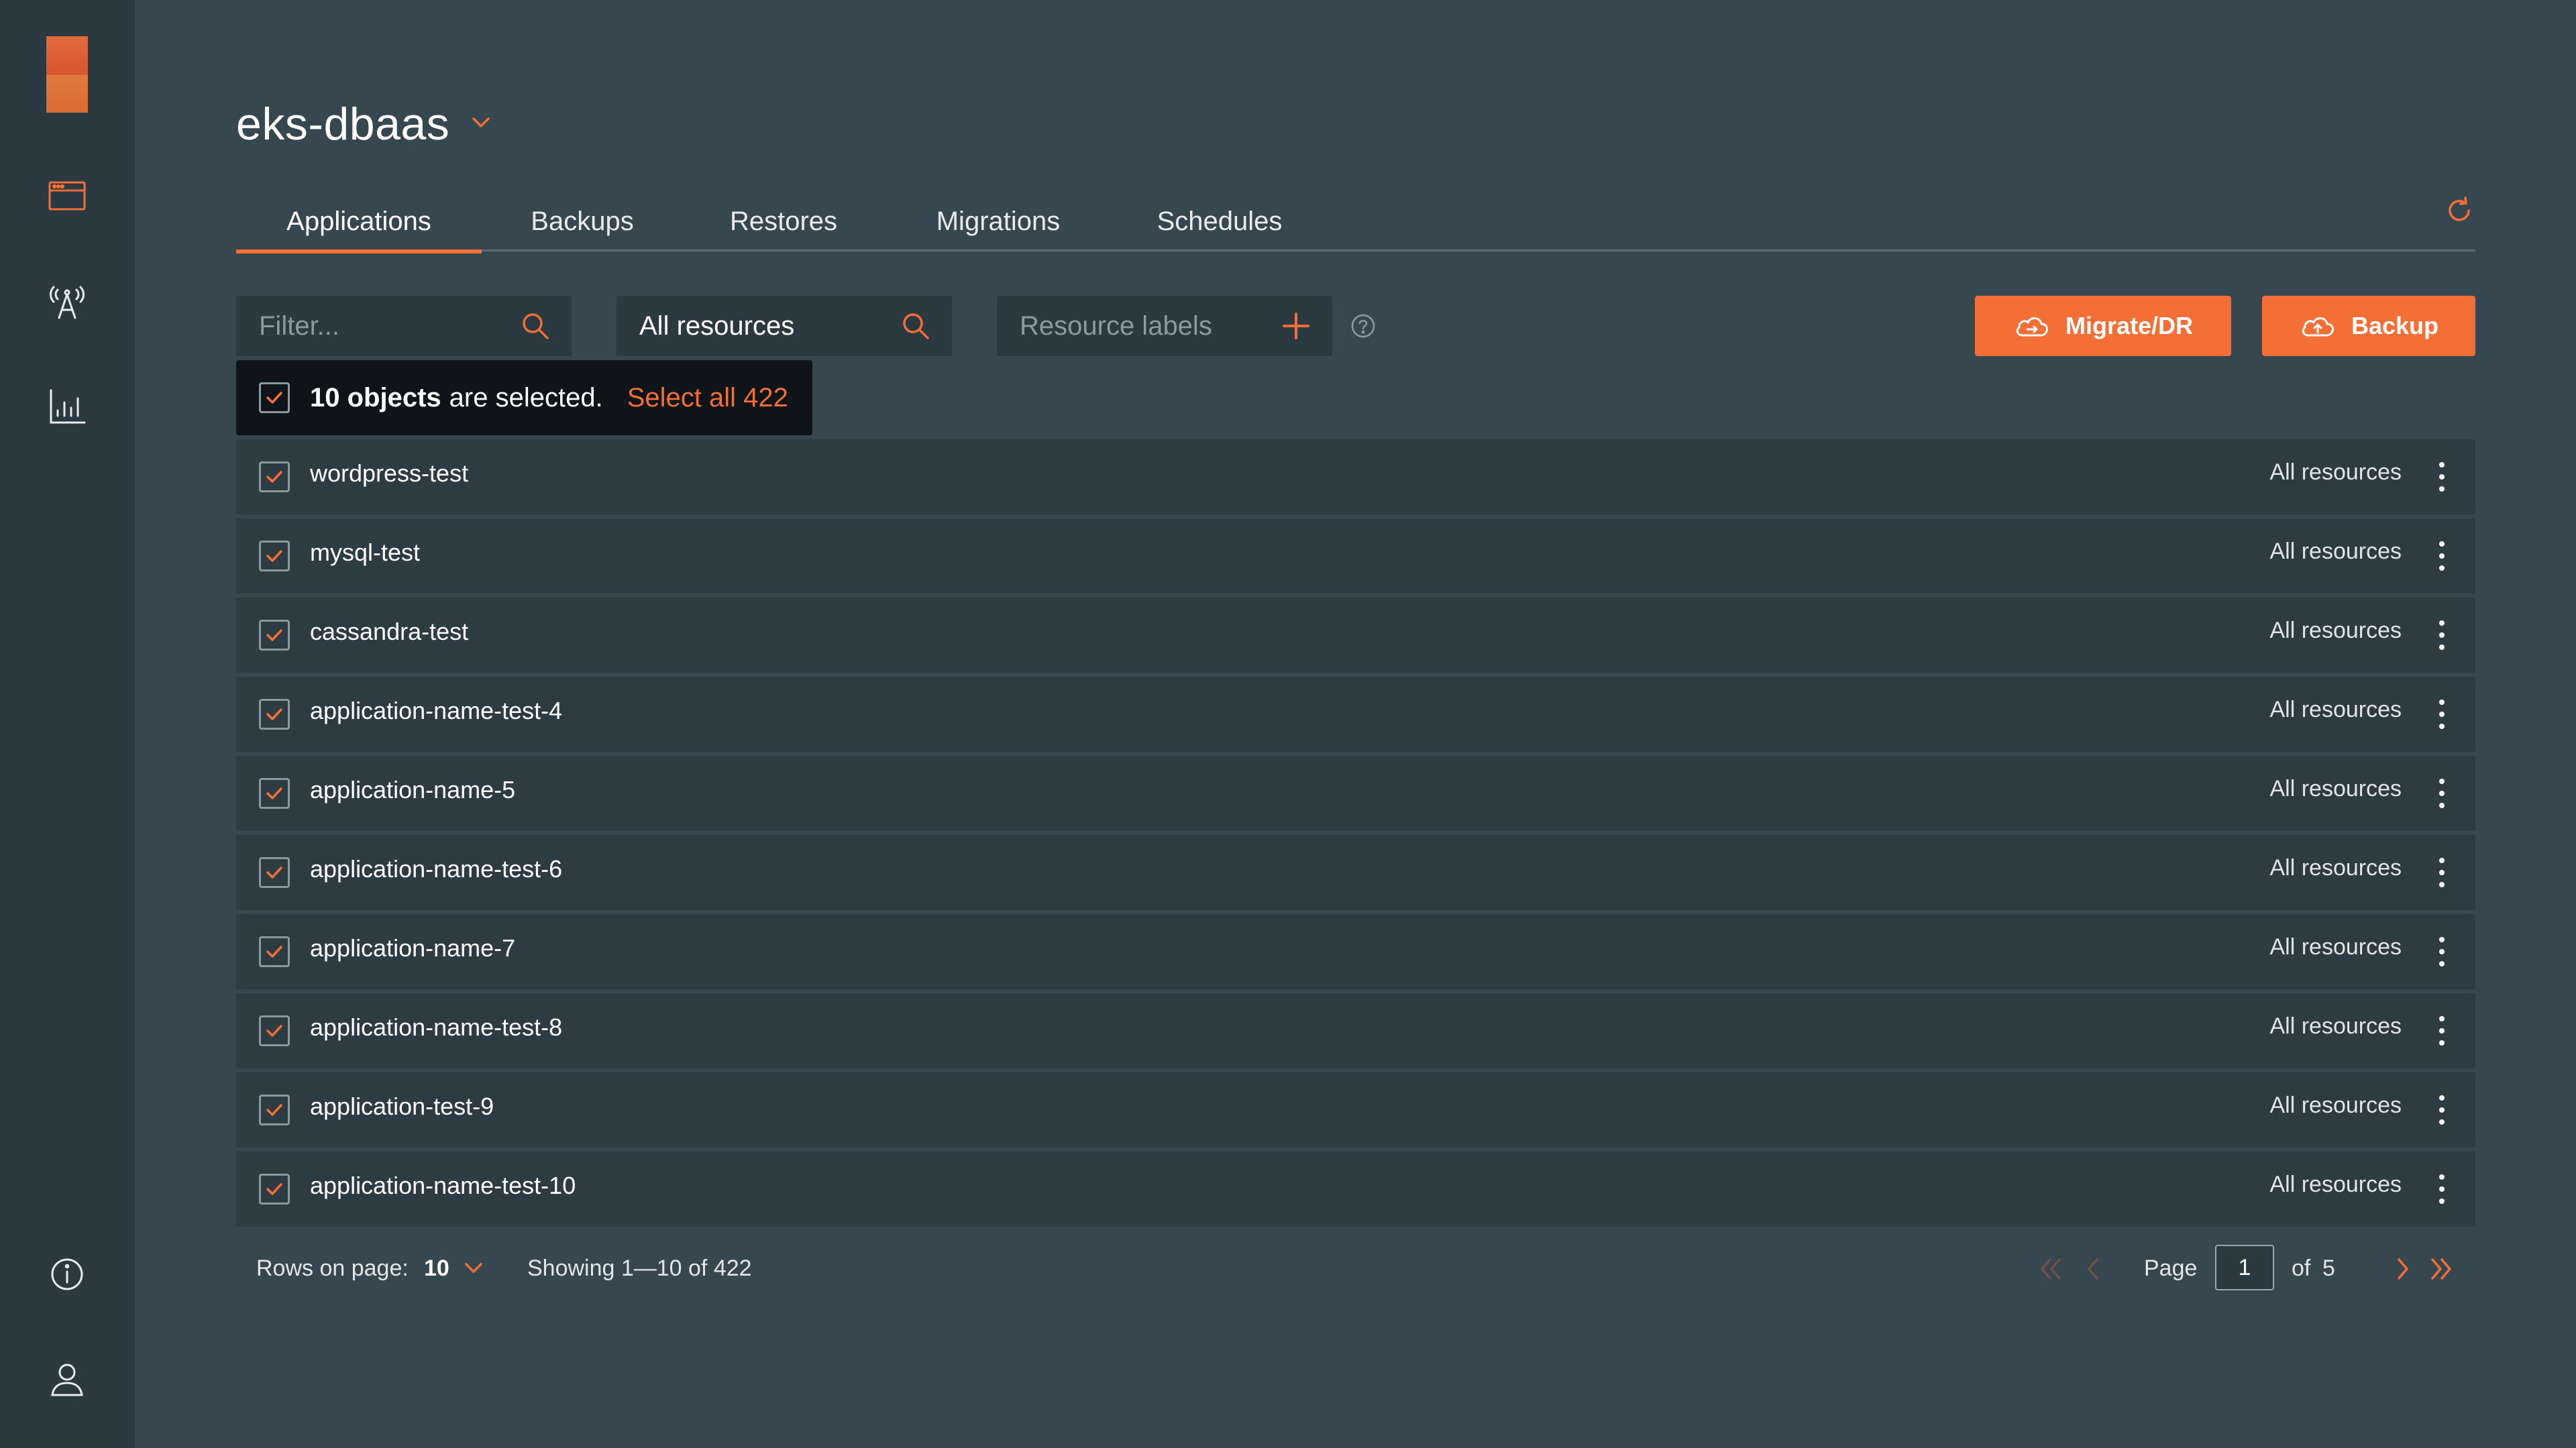 The height and width of the screenshot is (1448, 2576). I want to click on total-pages: 5, so click(2328, 1268).